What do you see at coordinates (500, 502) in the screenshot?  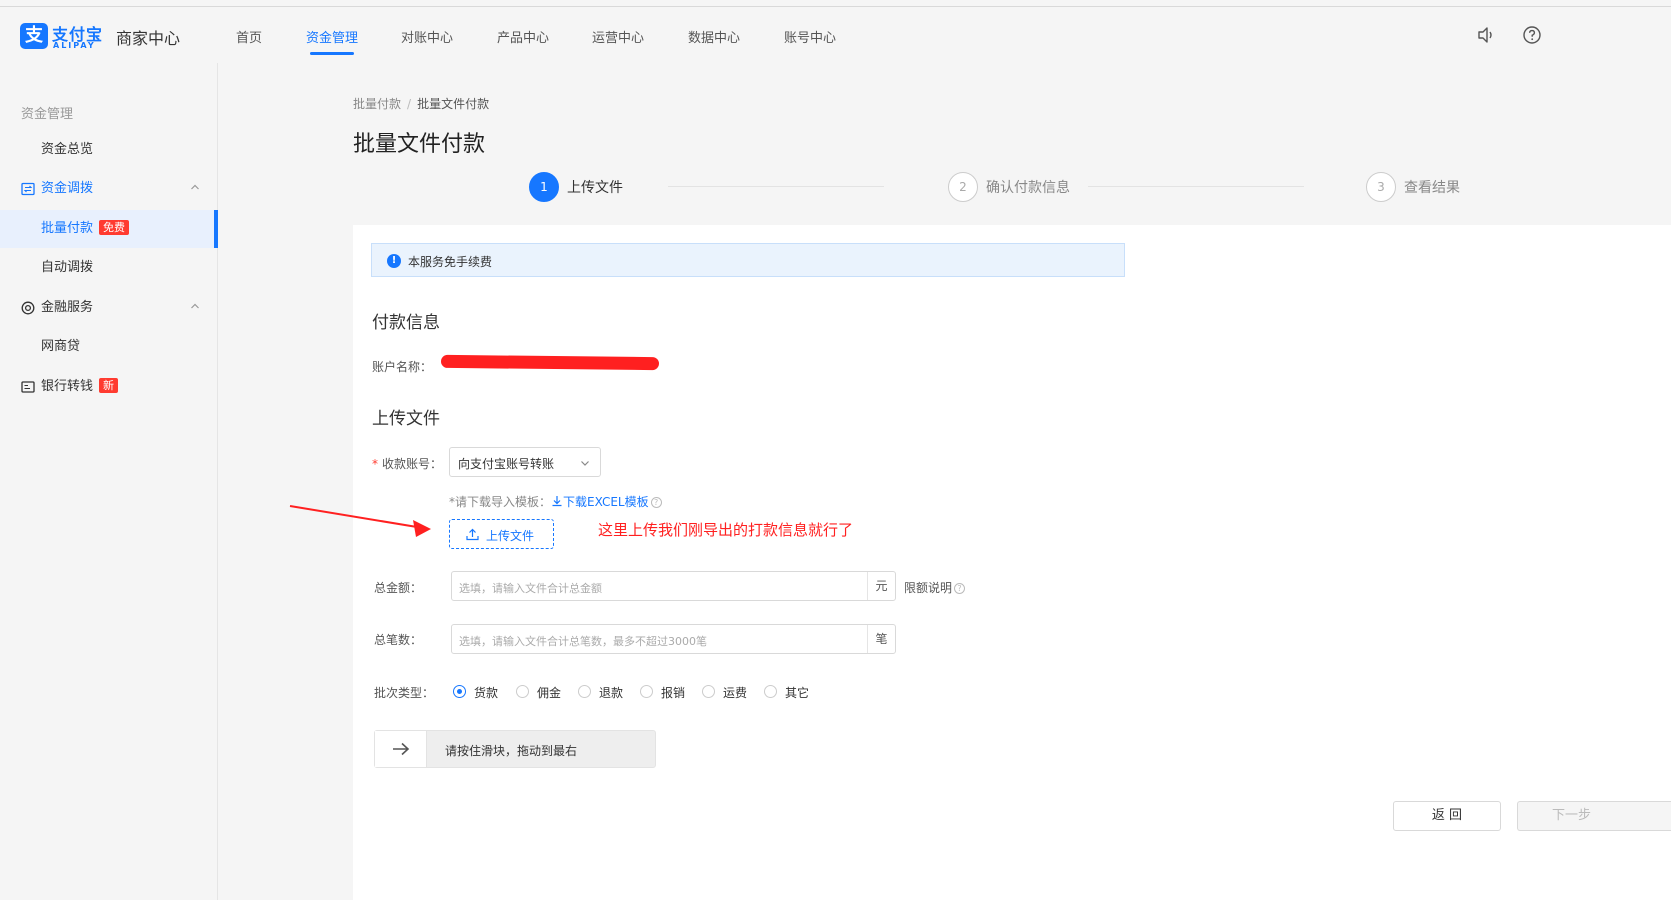 I see `template-hint-text: *请下载导入模板：` at bounding box center [500, 502].